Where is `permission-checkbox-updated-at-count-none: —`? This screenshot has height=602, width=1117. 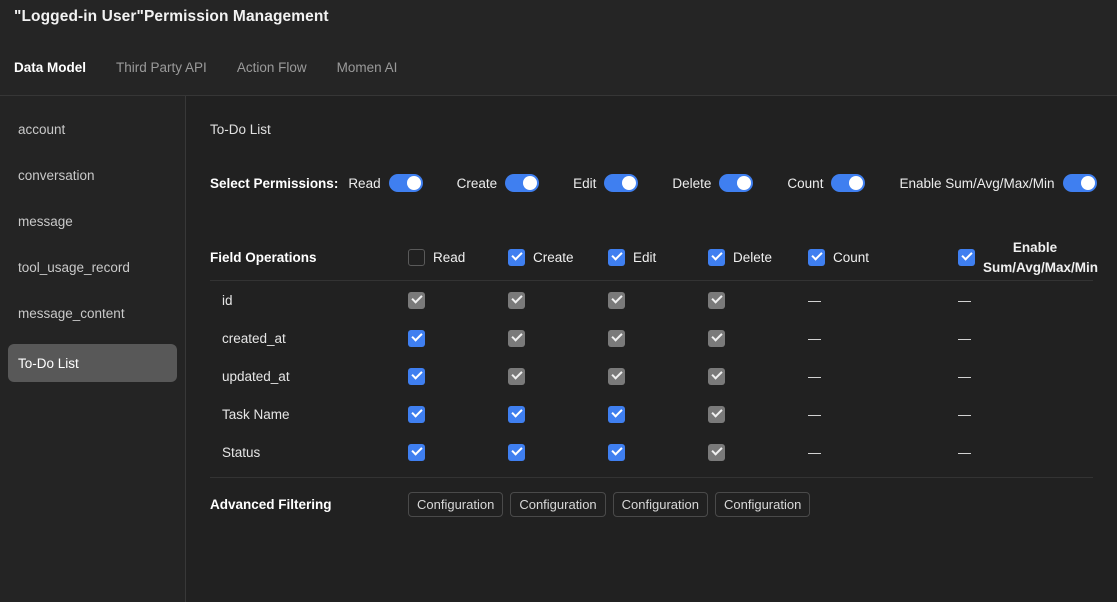 permission-checkbox-updated-at-count-none: — is located at coordinates (814, 376).